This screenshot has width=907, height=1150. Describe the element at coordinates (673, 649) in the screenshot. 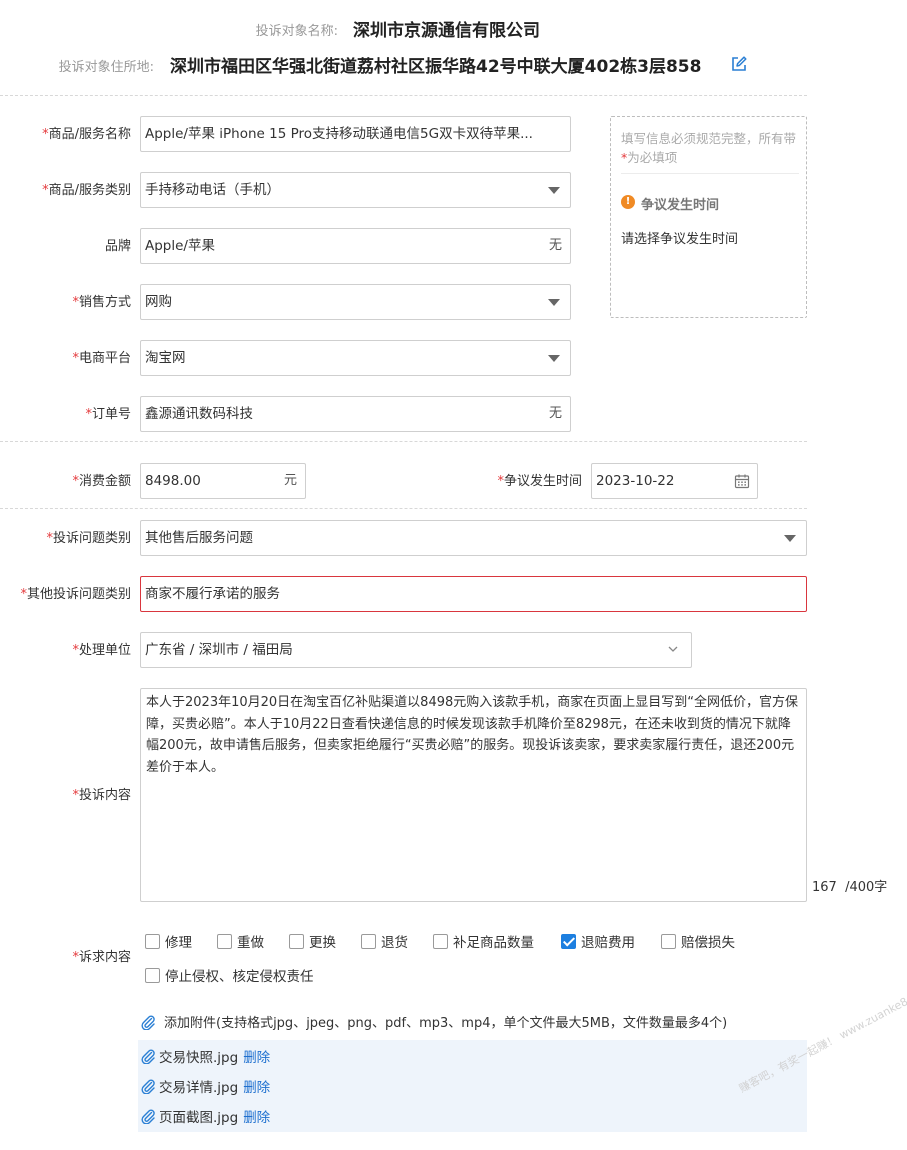

I see `chevron-down-icon` at that location.